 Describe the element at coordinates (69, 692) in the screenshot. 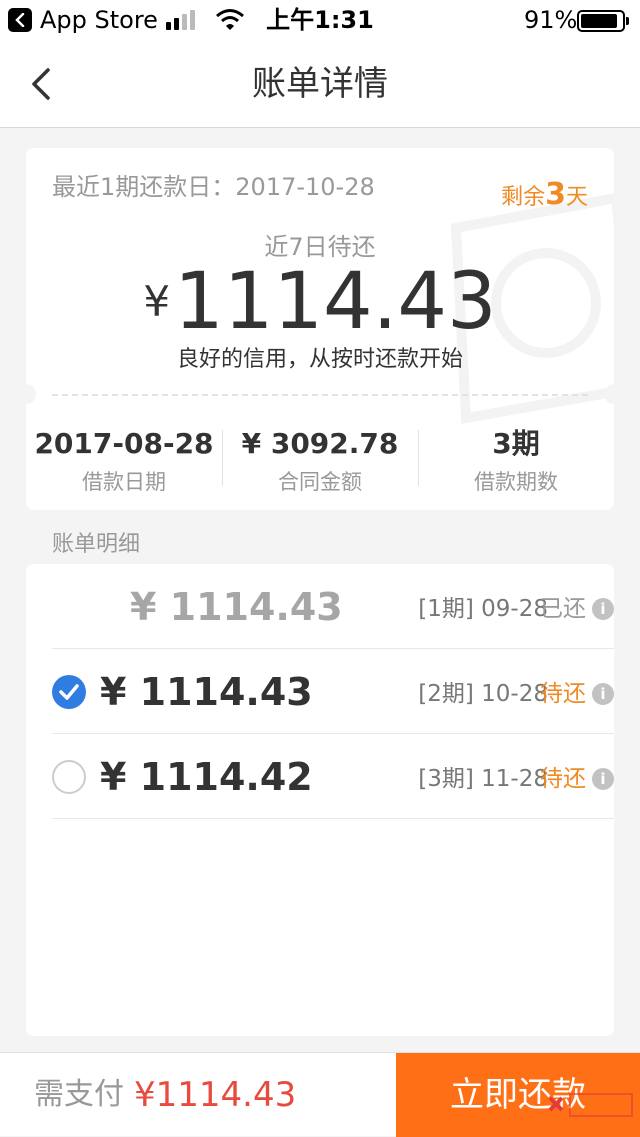

I see `checkmark-icon` at that location.